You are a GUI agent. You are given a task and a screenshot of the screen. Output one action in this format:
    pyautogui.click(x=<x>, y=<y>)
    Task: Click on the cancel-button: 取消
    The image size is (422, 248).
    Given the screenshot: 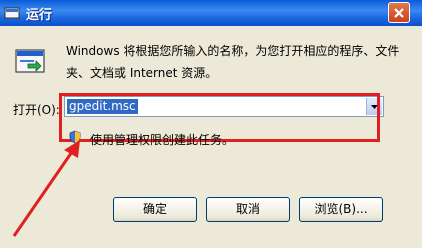 What is the action you would take?
    pyautogui.click(x=248, y=209)
    